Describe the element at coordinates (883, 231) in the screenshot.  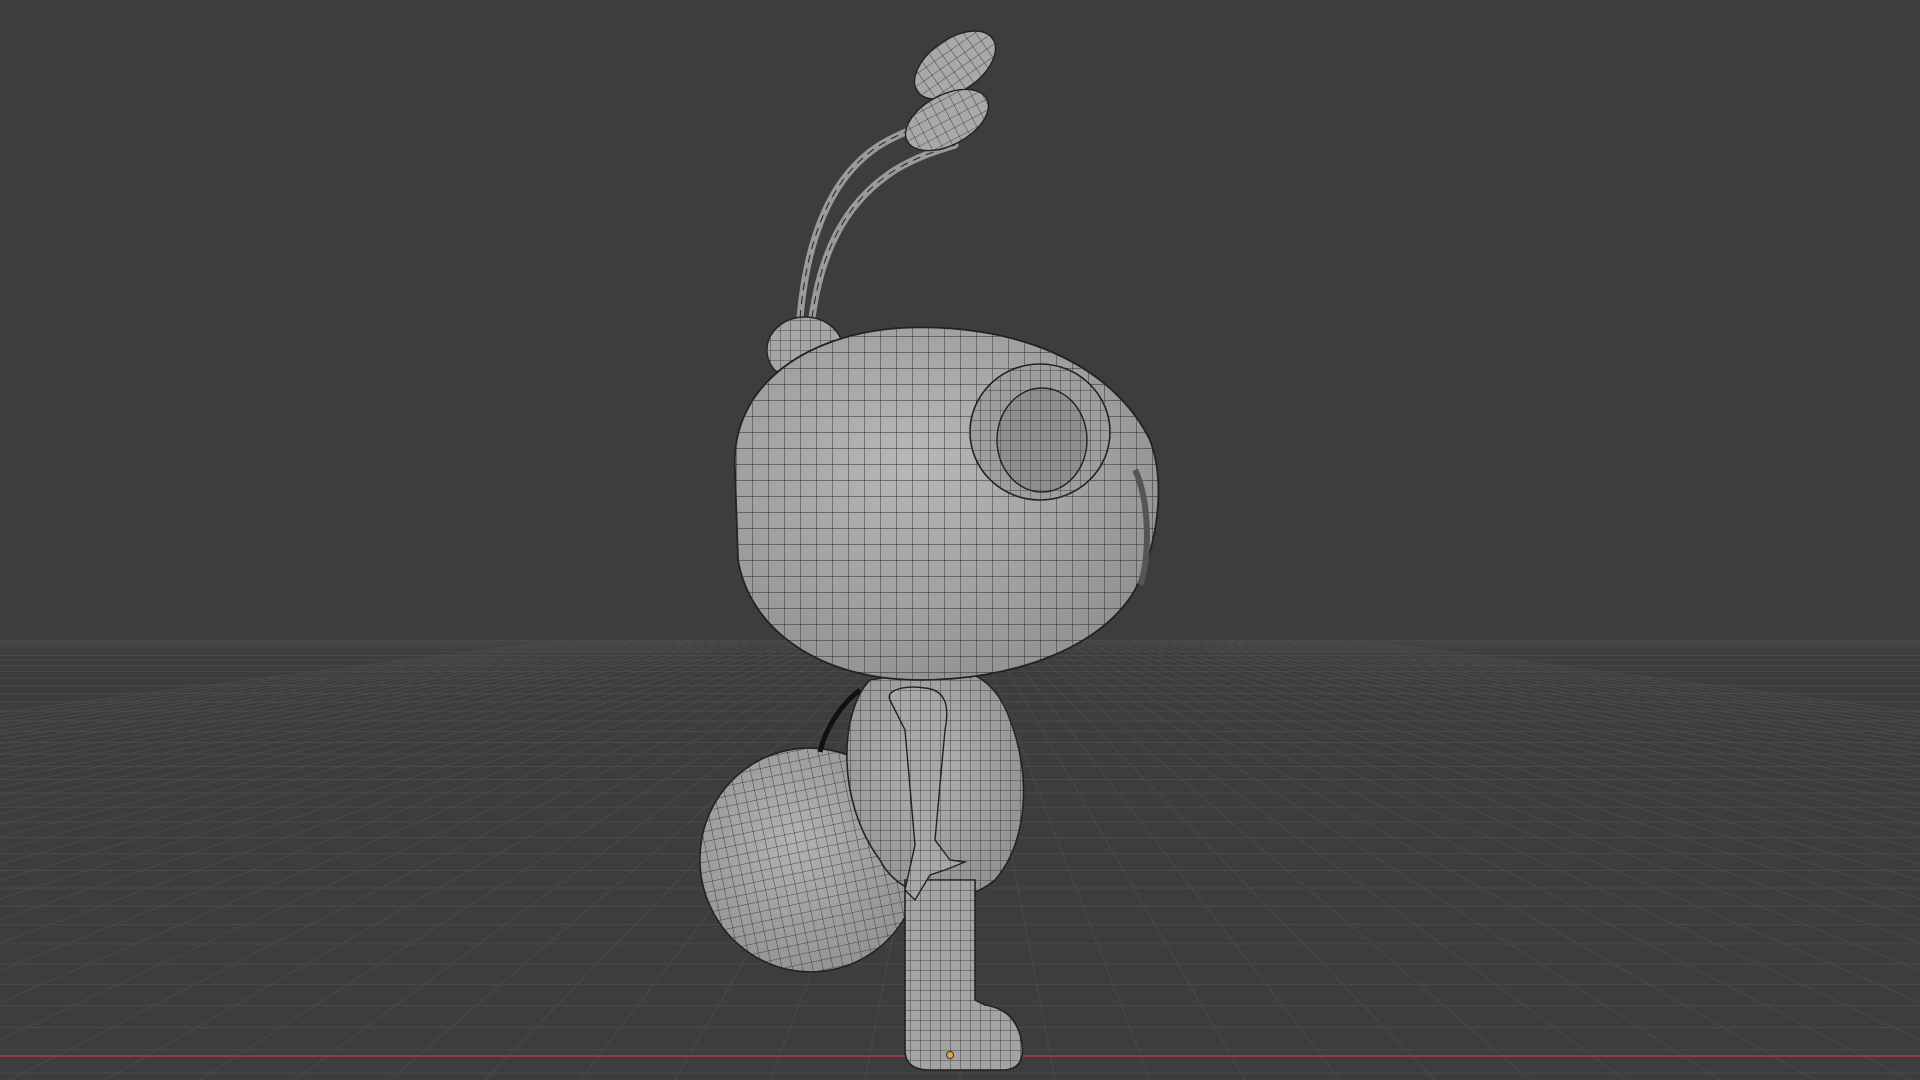
I see `antenna-front` at that location.